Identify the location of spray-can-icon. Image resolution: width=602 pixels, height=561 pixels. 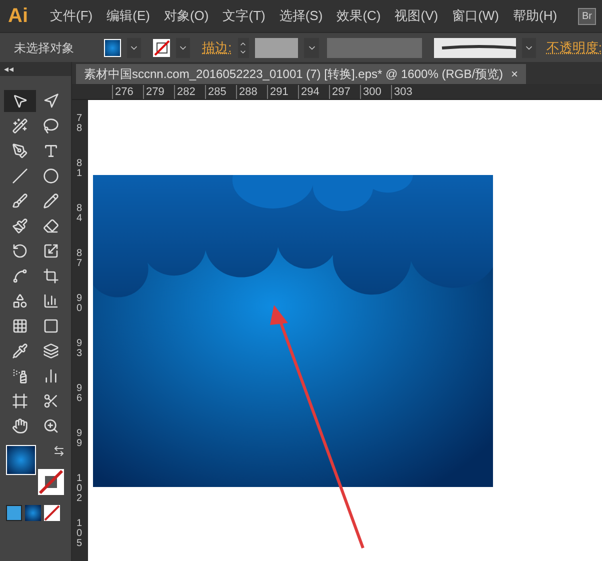
(20, 376).